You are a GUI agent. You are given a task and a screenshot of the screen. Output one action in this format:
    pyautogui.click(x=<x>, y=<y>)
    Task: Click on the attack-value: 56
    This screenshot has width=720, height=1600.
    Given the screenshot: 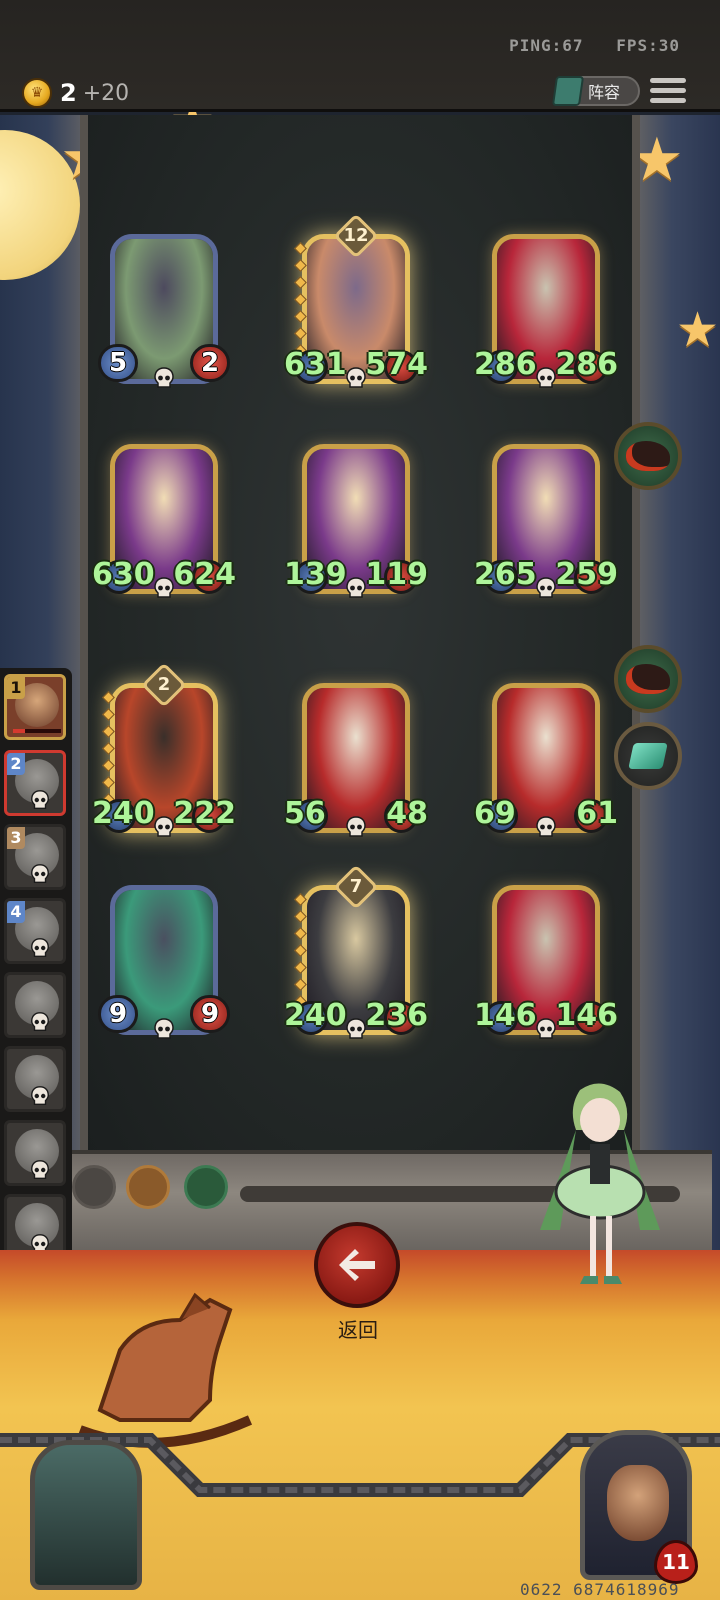 What is the action you would take?
    pyautogui.click(x=305, y=813)
    